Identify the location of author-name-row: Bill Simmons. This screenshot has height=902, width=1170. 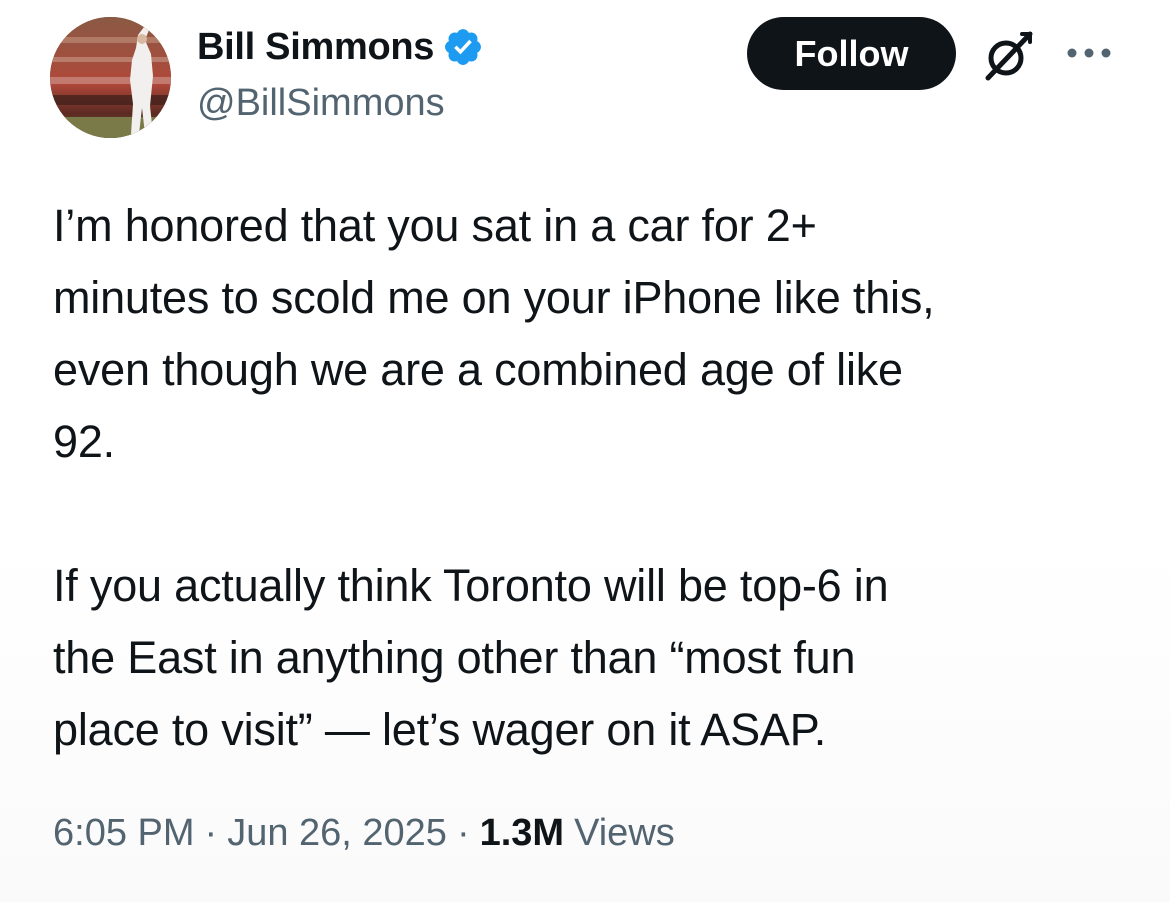
(340, 47).